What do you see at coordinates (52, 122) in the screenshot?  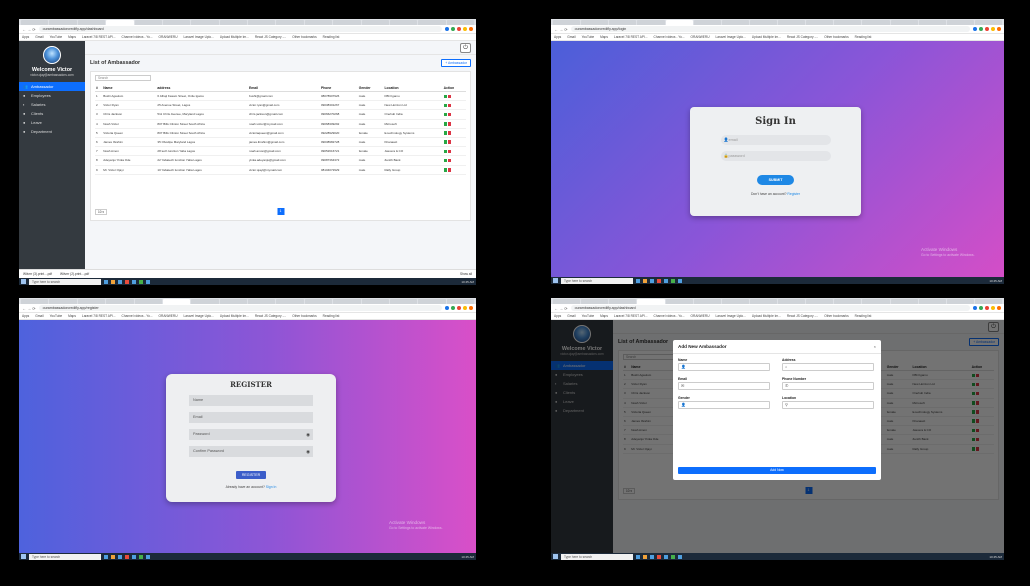 I see `sidebar-item-leave: ●Leave` at bounding box center [52, 122].